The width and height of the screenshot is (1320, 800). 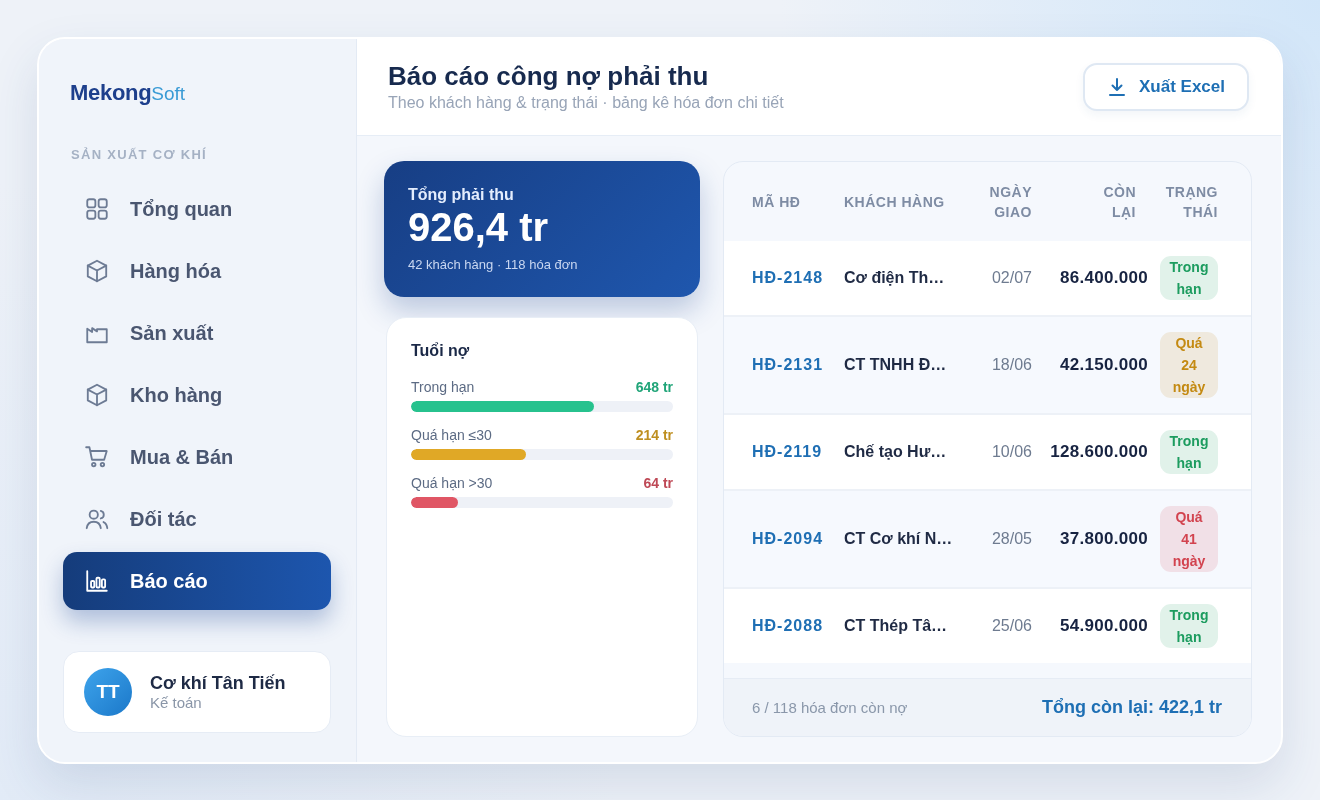 What do you see at coordinates (895, 202) in the screenshot?
I see `column-header: KHÁCH HÀNG` at bounding box center [895, 202].